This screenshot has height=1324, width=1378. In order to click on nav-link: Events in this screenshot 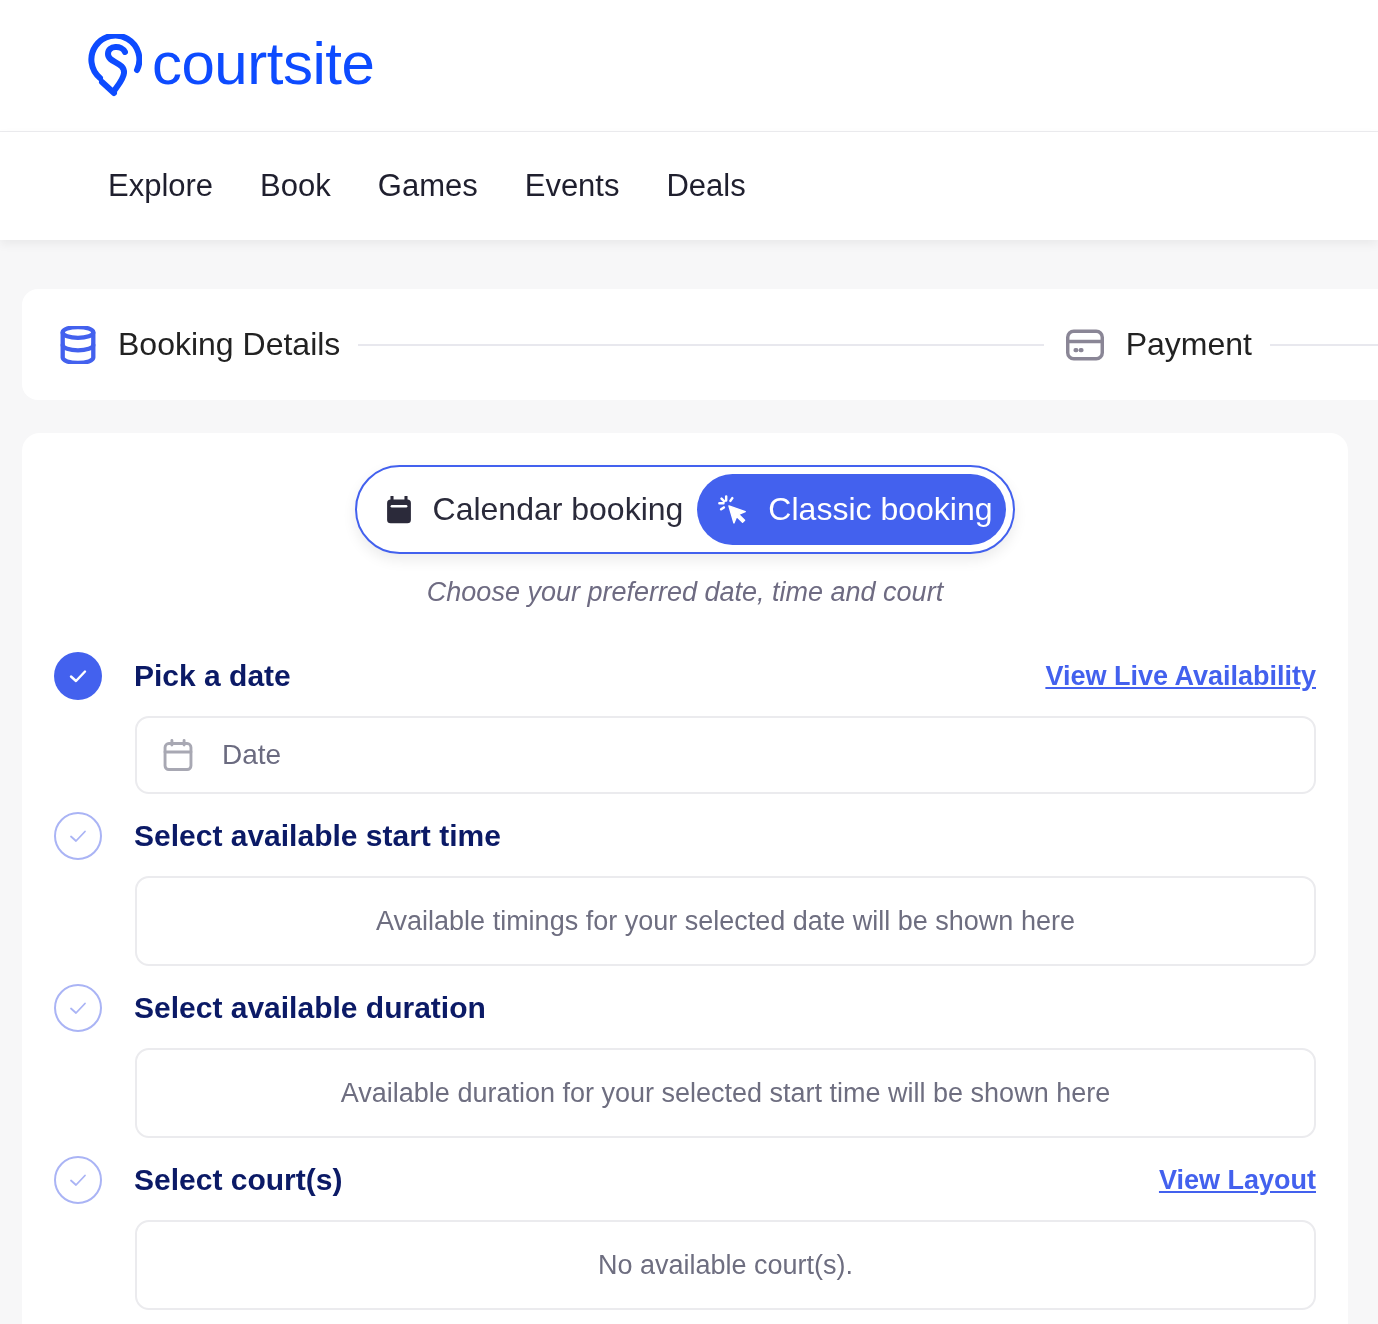, I will do `click(572, 186)`.